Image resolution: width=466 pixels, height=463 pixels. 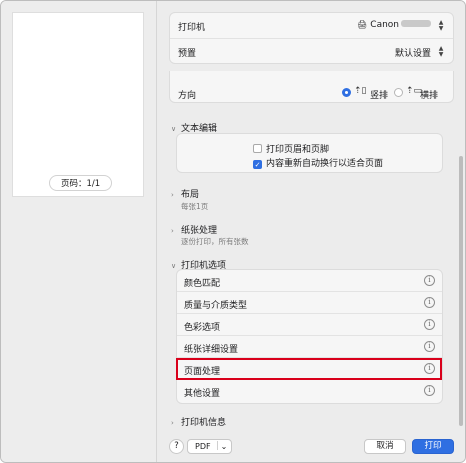 I want to click on option-label: 页面处理, so click(x=202, y=372).